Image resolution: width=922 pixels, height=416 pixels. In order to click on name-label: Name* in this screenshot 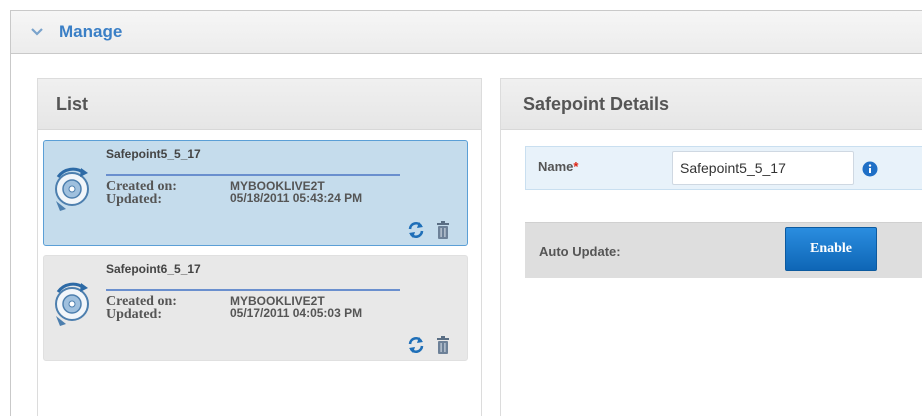, I will do `click(558, 166)`.